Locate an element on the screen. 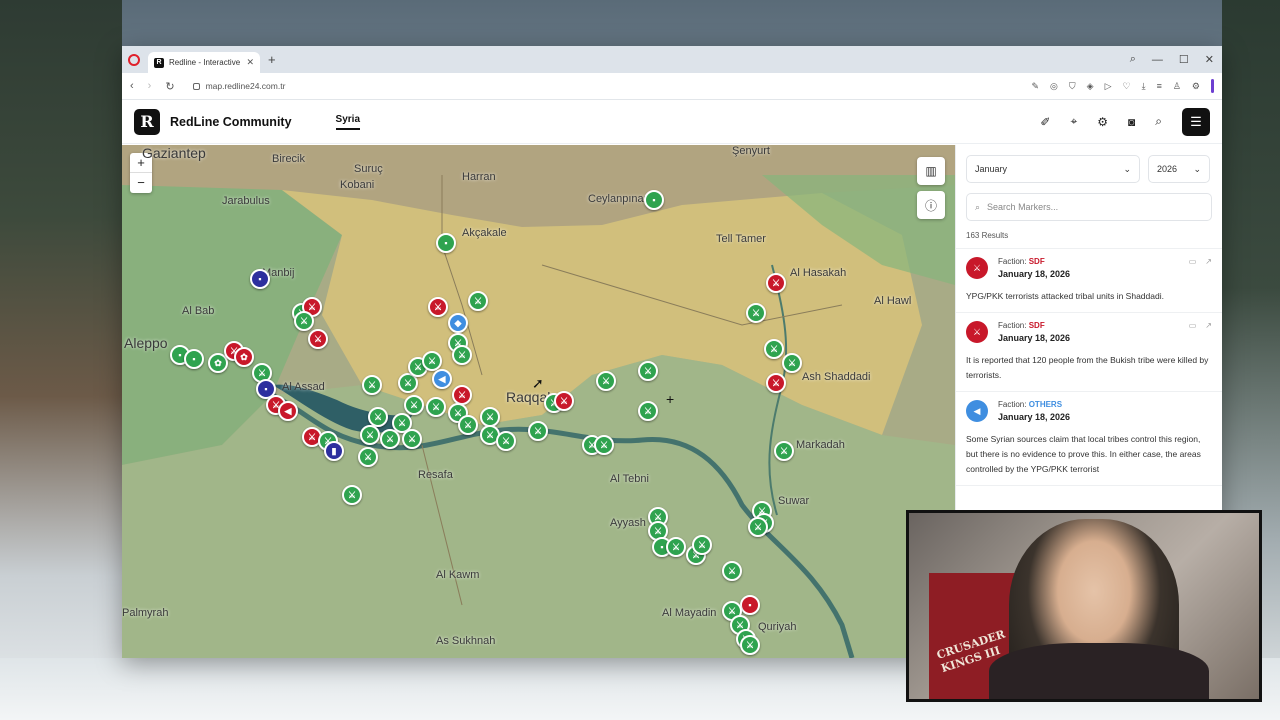 Image resolution: width=1280 pixels, height=720 pixels. place-label: Ceylanpınar is located at coordinates (618, 199).